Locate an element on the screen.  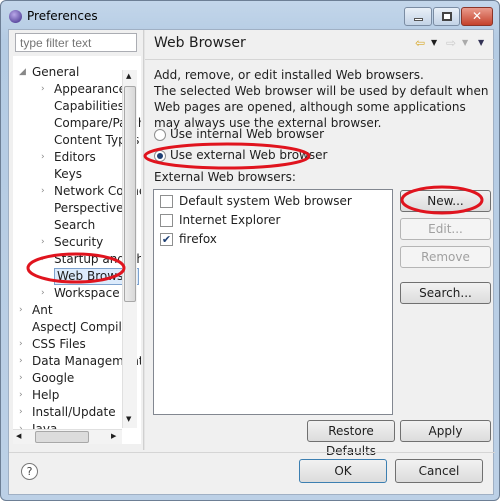
annotation-ellipse-web-browser is located at coordinates (76, 268).